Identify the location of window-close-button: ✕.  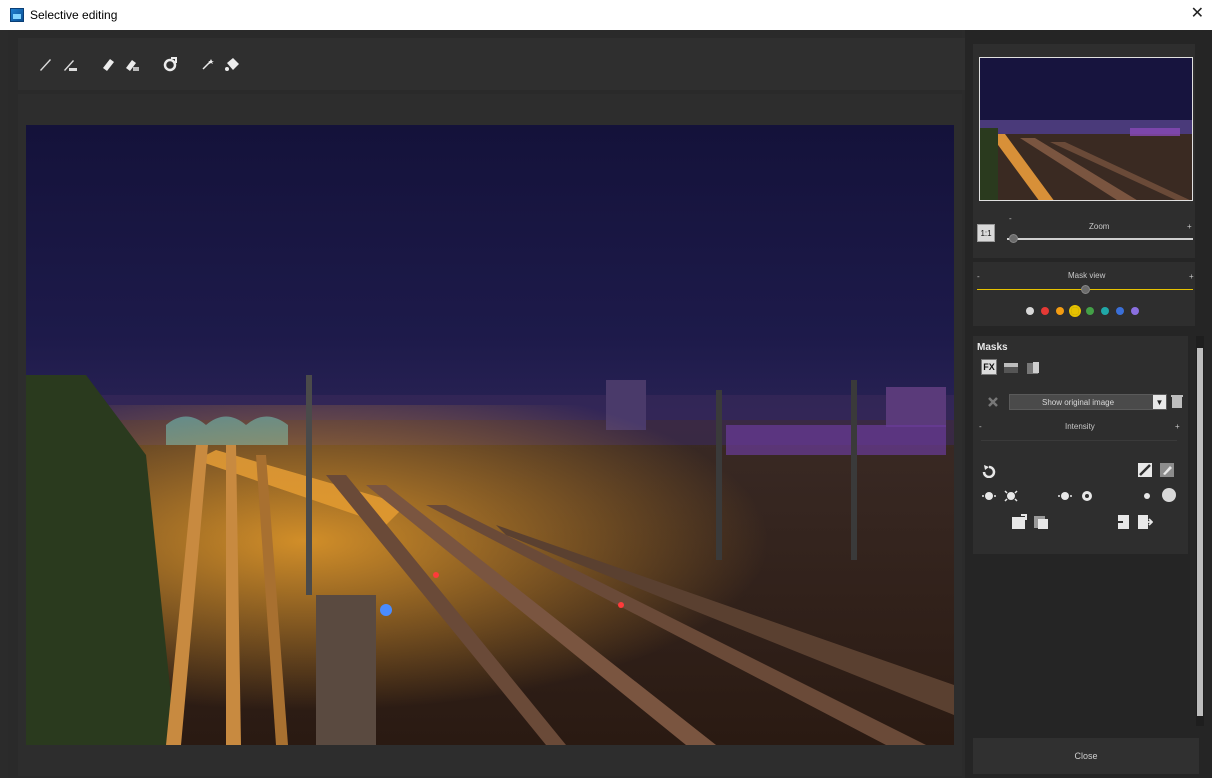
(1197, 14).